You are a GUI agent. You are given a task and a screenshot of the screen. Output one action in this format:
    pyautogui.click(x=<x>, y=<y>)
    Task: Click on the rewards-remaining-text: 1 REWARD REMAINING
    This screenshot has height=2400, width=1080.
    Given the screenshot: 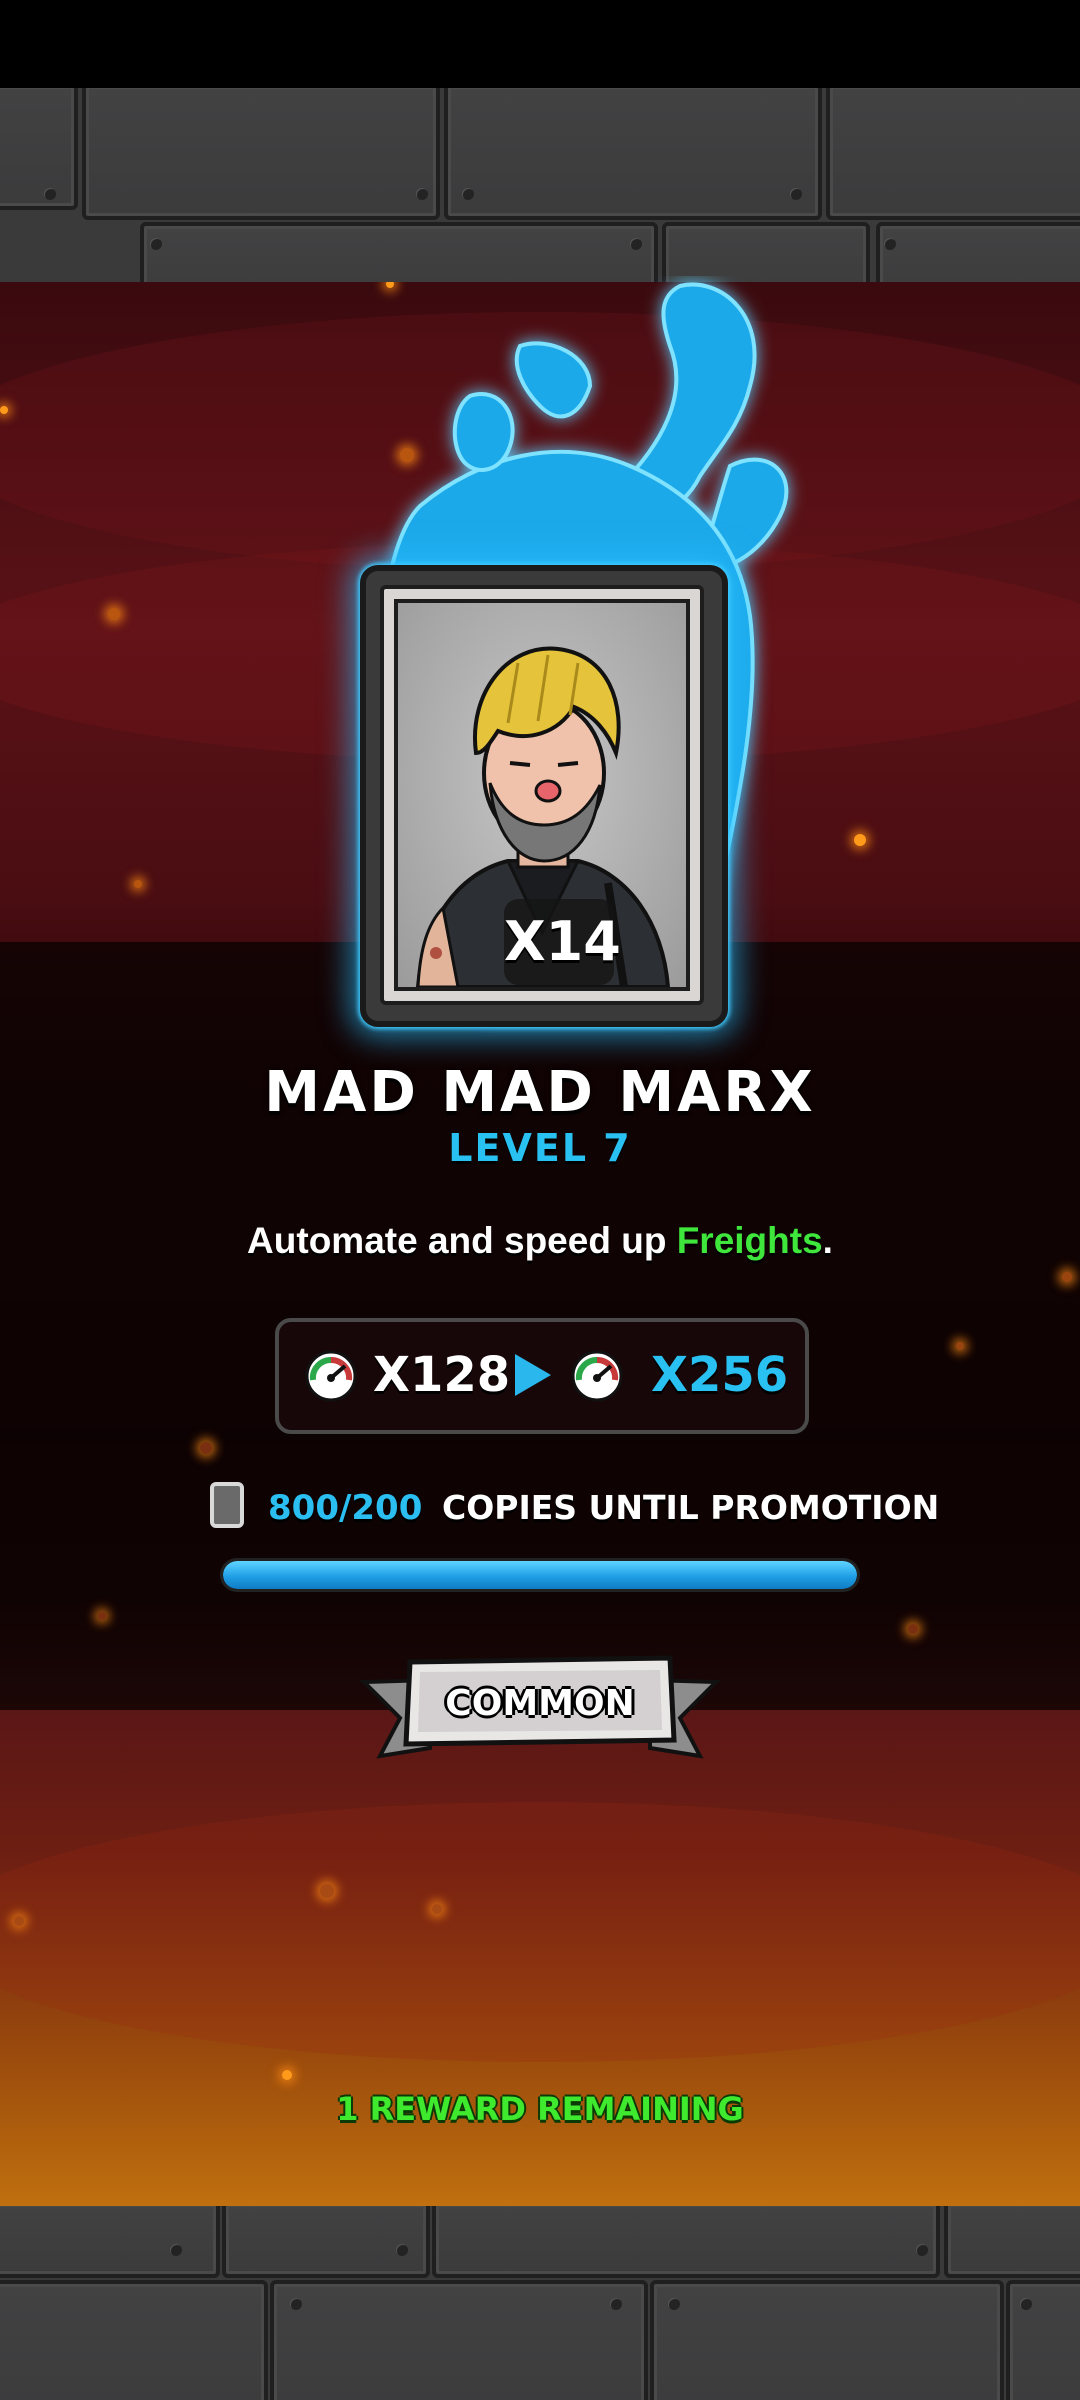 What is the action you would take?
    pyautogui.click(x=540, y=2109)
    